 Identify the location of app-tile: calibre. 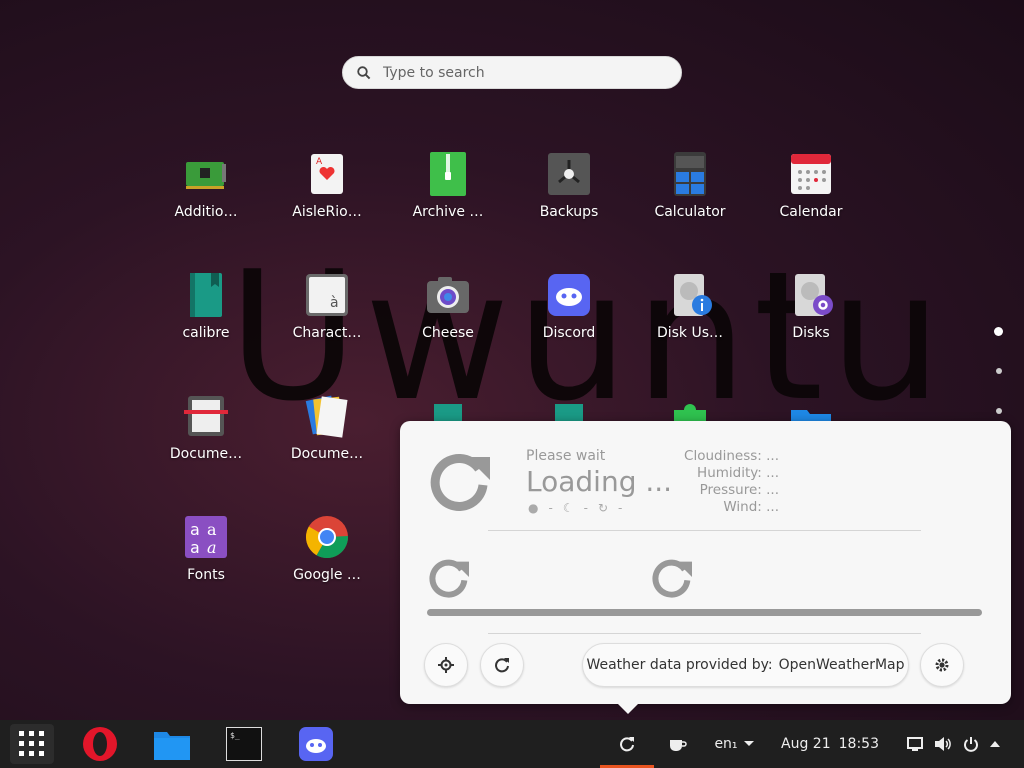
(206, 316).